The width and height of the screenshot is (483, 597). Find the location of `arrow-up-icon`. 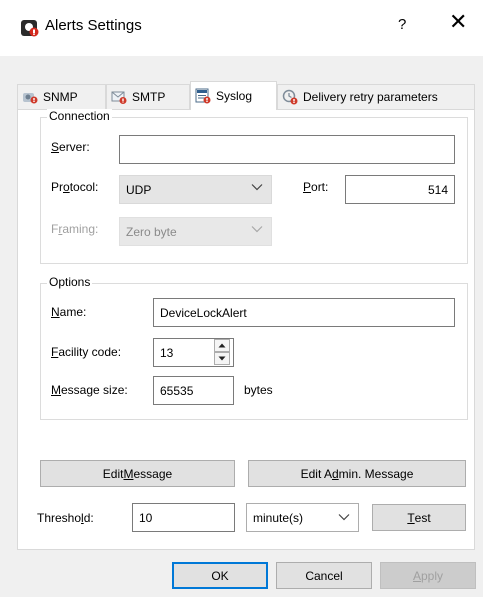

arrow-up-icon is located at coordinates (222, 345).